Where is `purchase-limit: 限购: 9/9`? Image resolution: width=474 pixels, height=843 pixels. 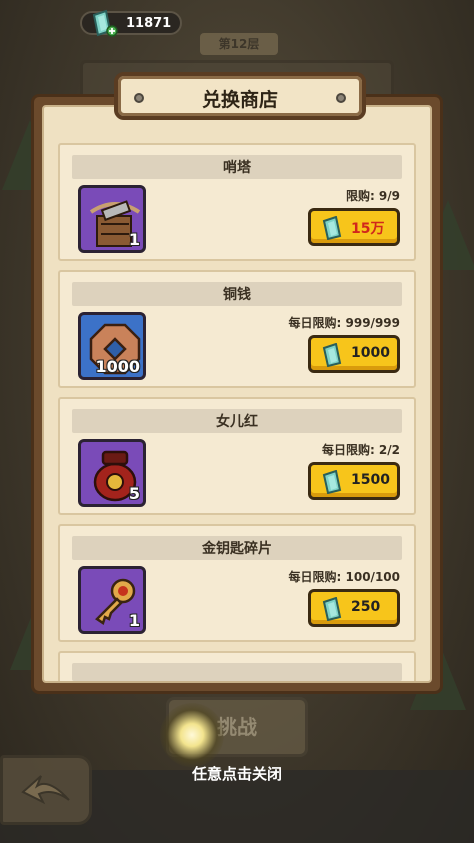
purchase-limit: 限购: 9/9 is located at coordinates (372, 196).